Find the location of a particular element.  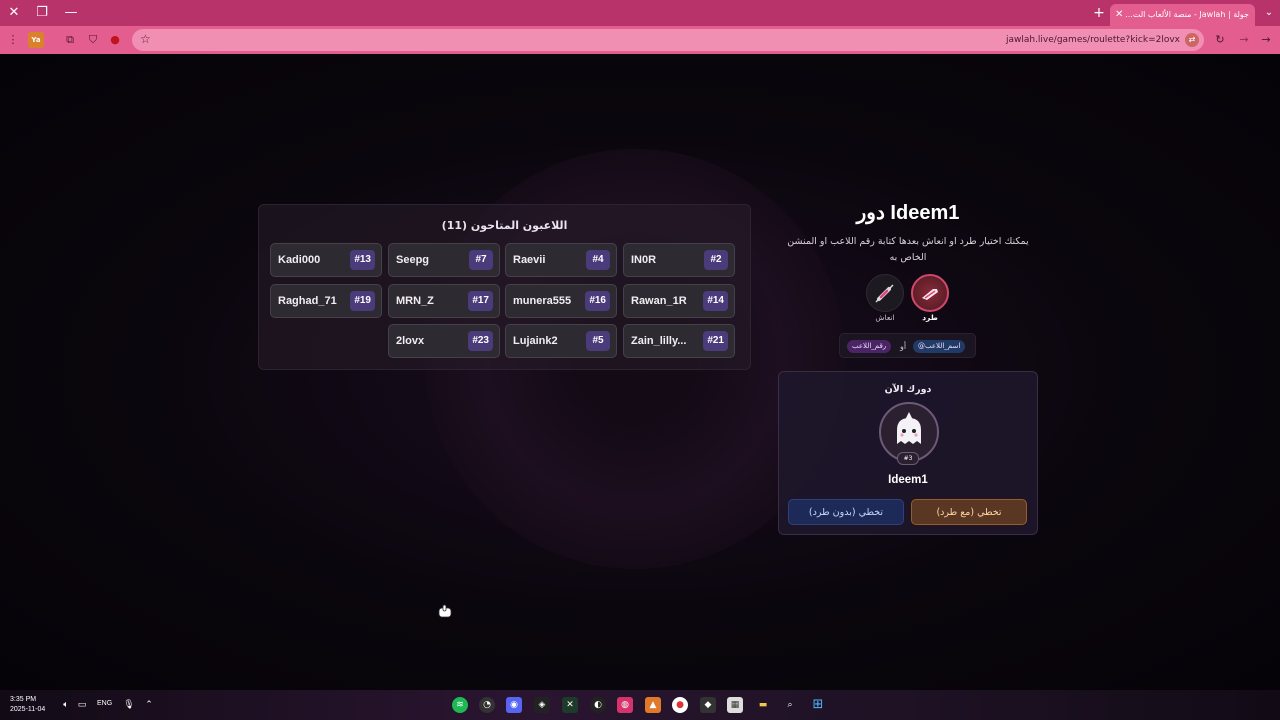

tab-close-icon: ✕ is located at coordinates (1119, 15).